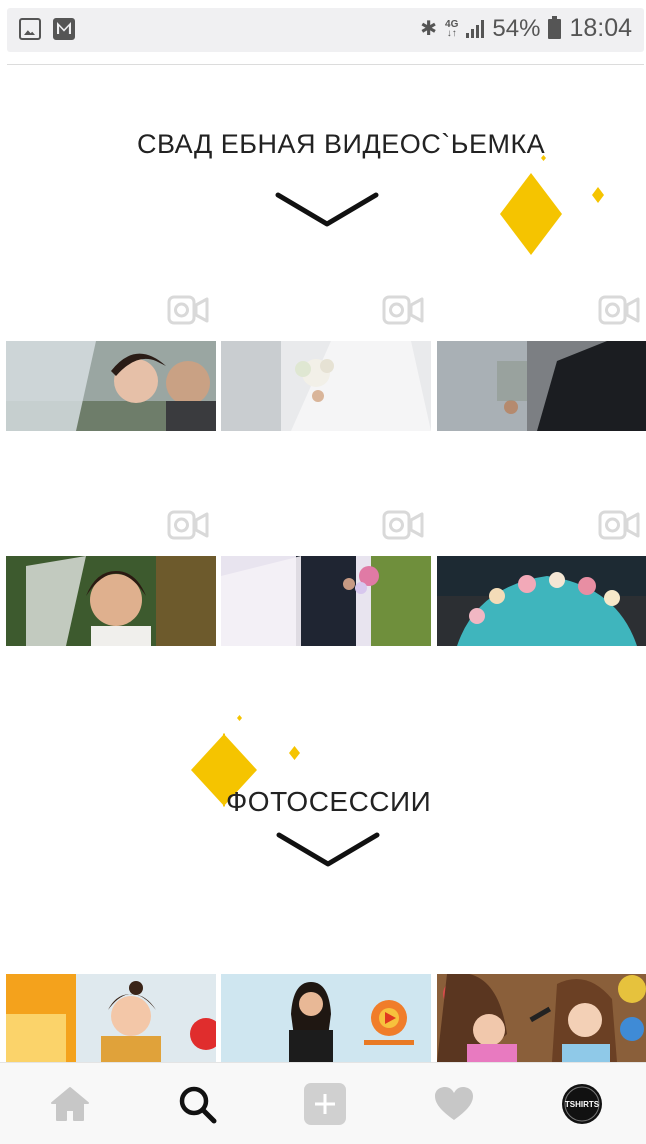 This screenshot has height=1144, width=646. Describe the element at coordinates (111, 601) in the screenshot. I see `video-bride-portrait` at that location.